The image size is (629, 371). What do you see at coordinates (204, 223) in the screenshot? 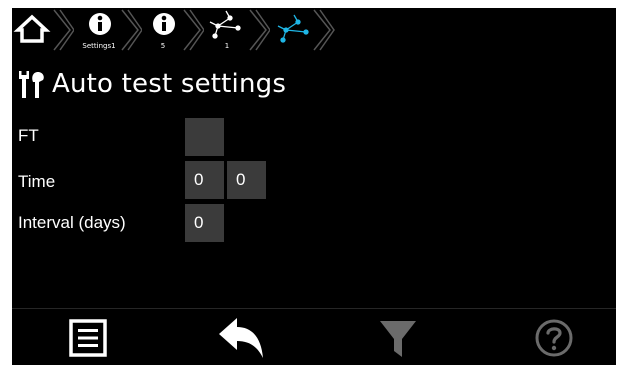
I see `interval-days-field: 0` at bounding box center [204, 223].